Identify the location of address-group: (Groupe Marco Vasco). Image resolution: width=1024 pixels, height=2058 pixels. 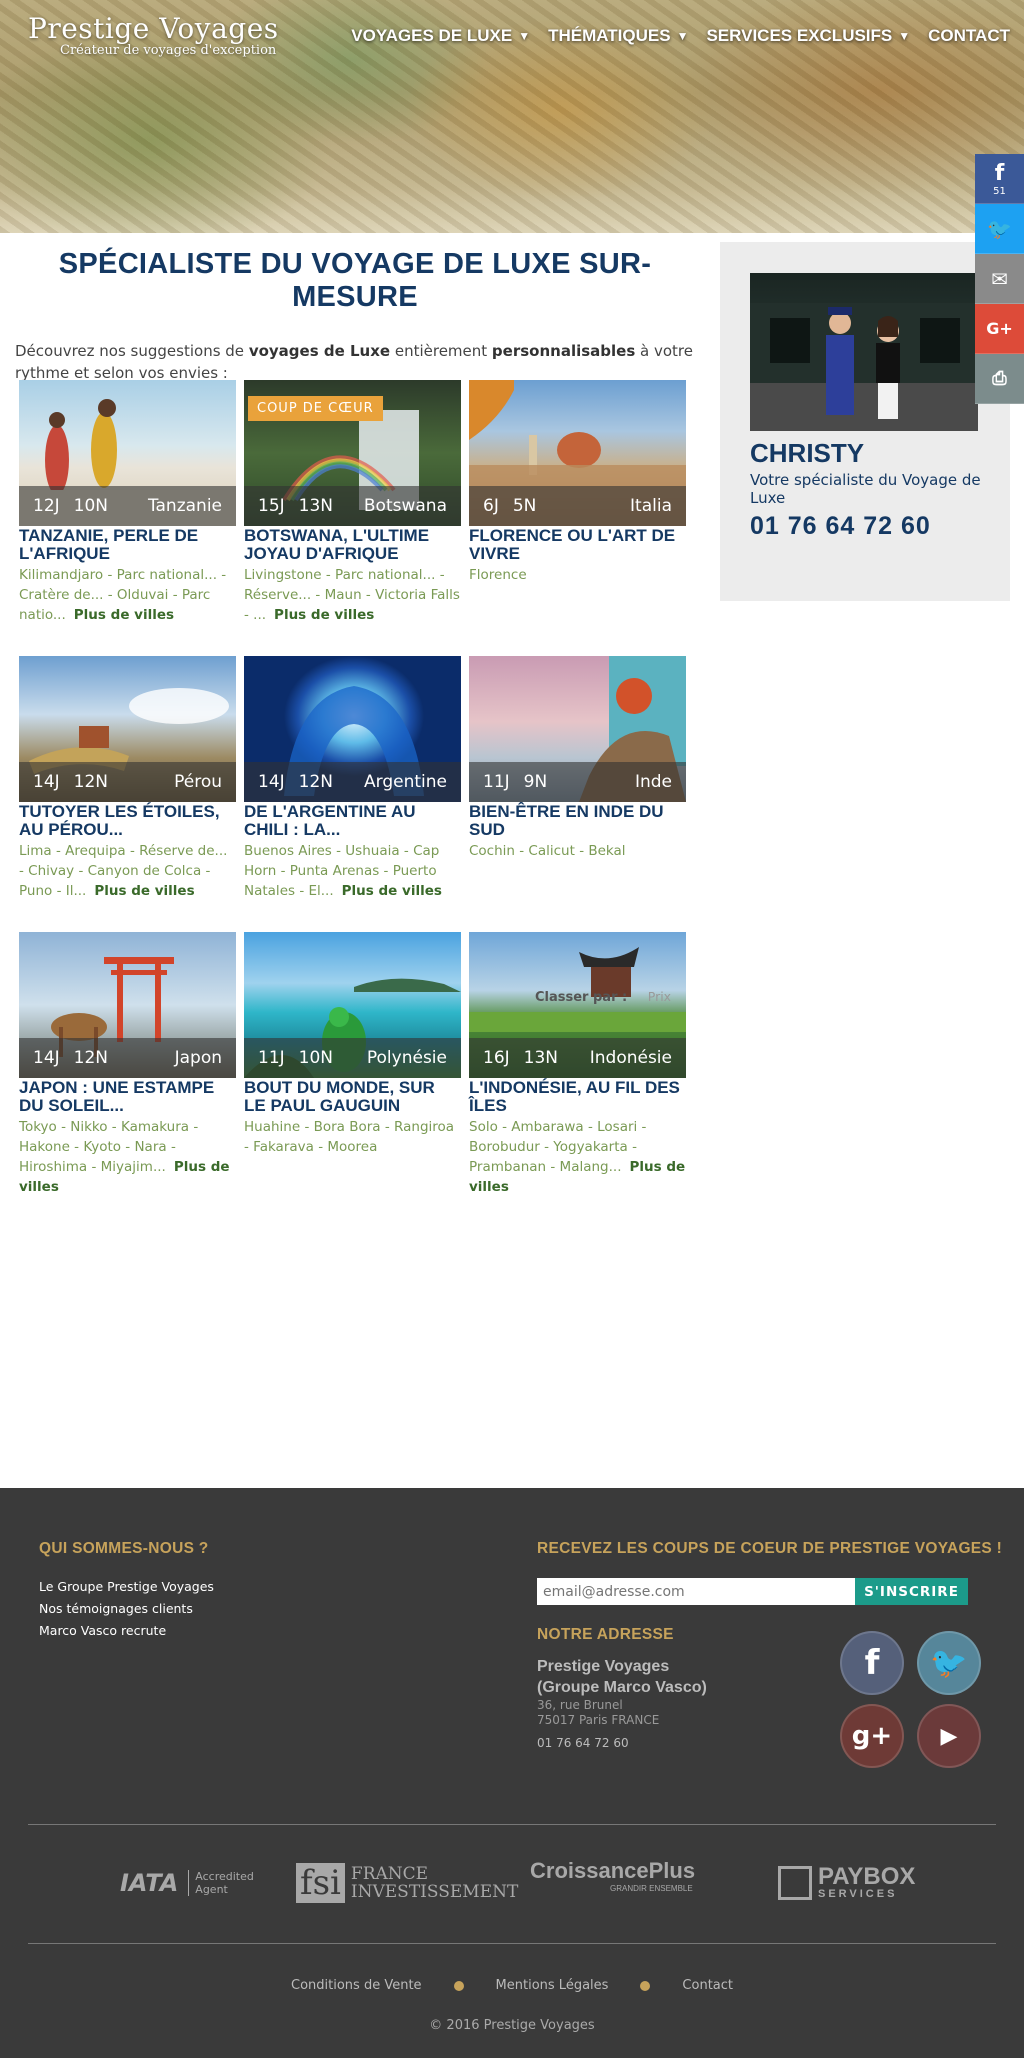
(622, 1687).